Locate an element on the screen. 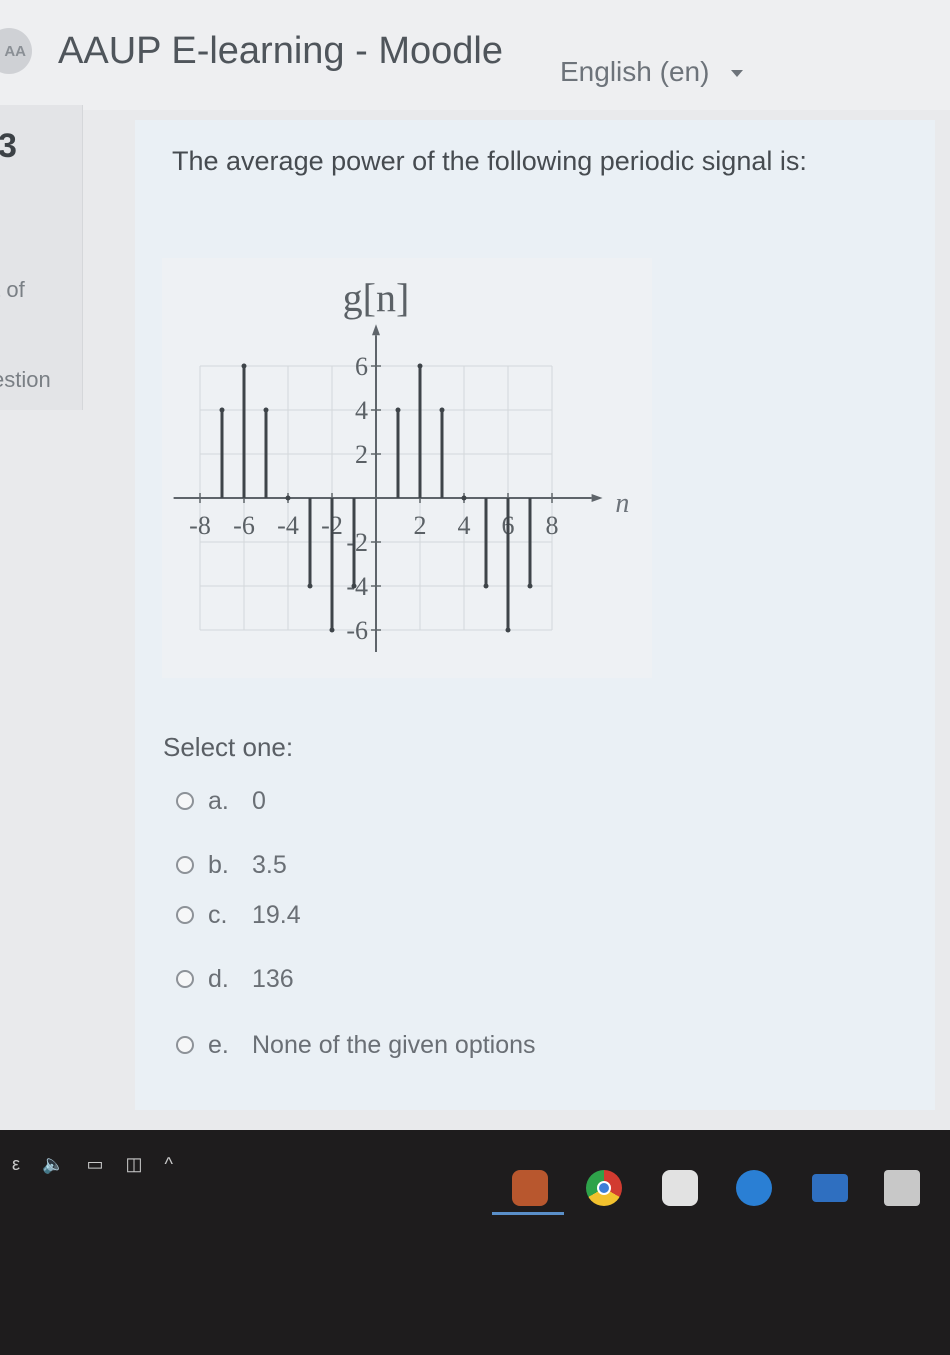 The height and width of the screenshot is (1355, 950). app-icon is located at coordinates (680, 1188).